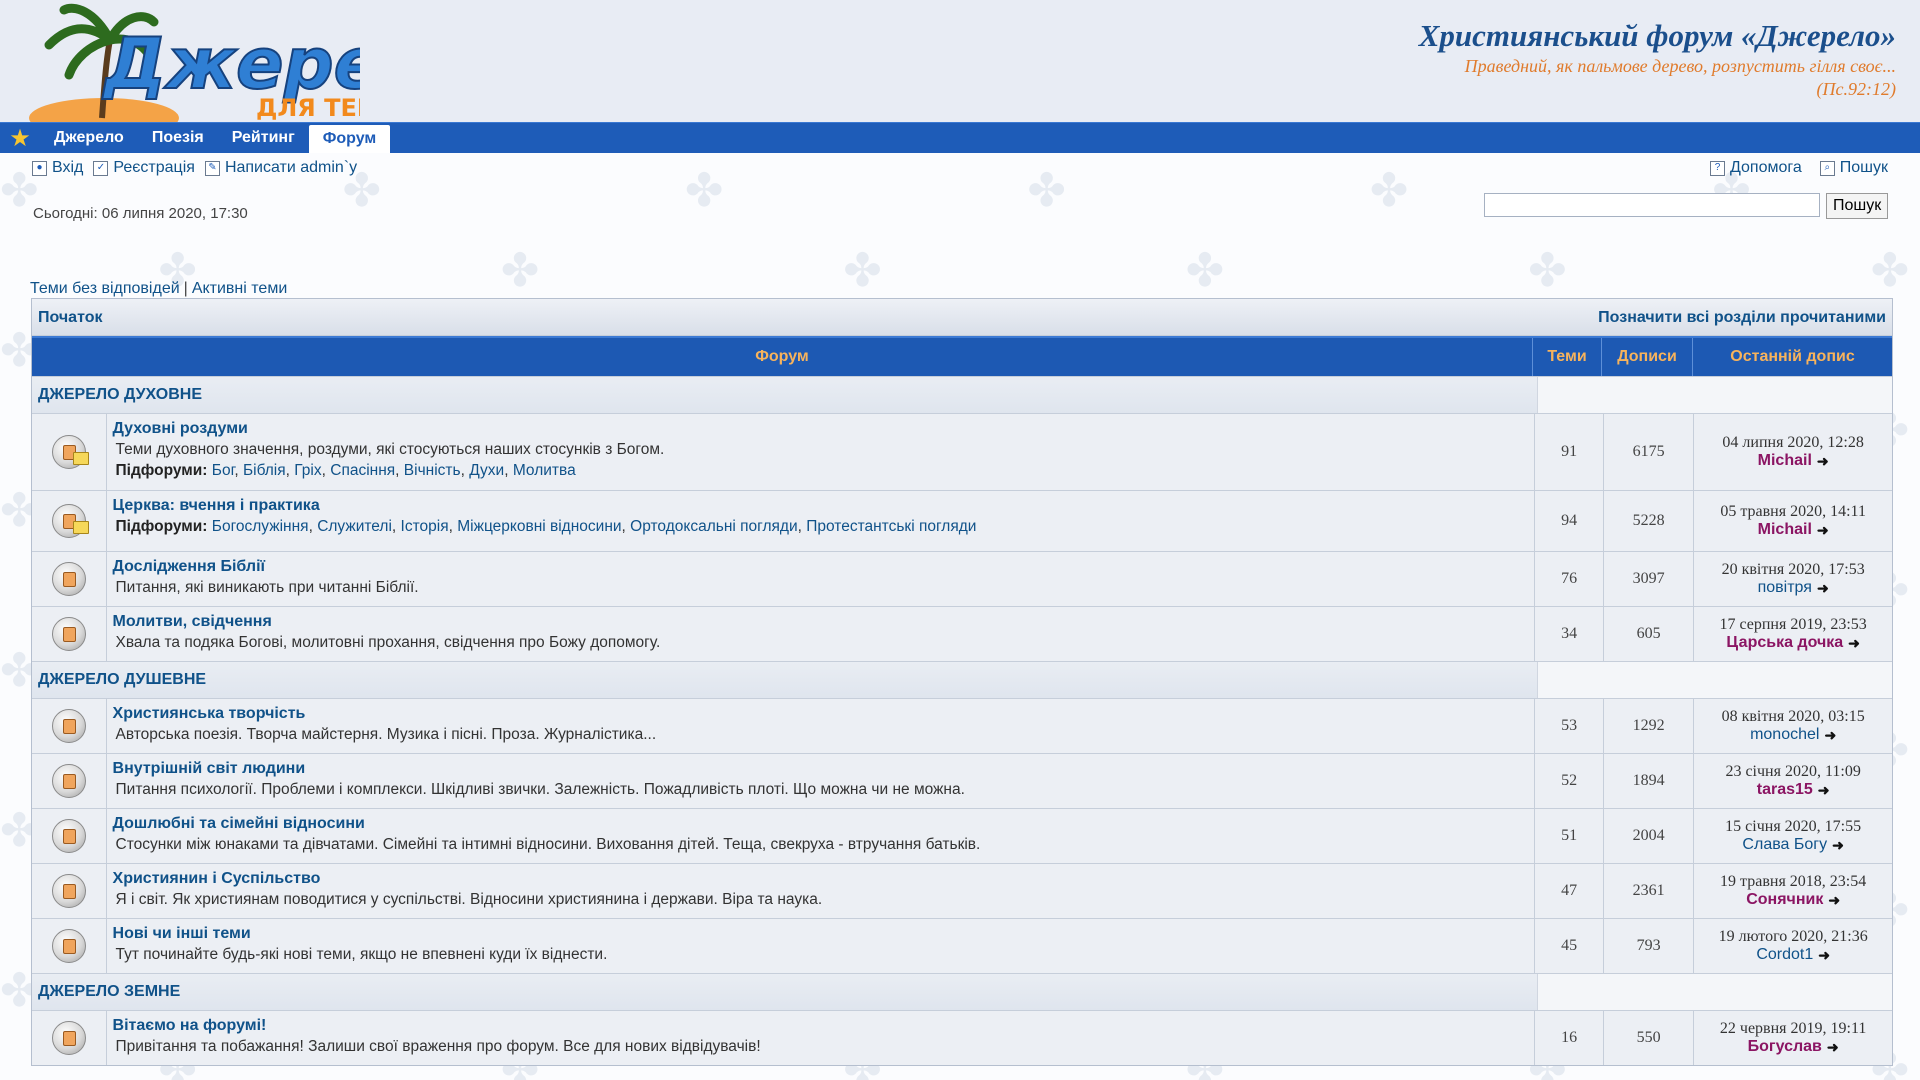 This screenshot has height=1080, width=1920. I want to click on forum-posts-count: 2004, so click(1647, 836).